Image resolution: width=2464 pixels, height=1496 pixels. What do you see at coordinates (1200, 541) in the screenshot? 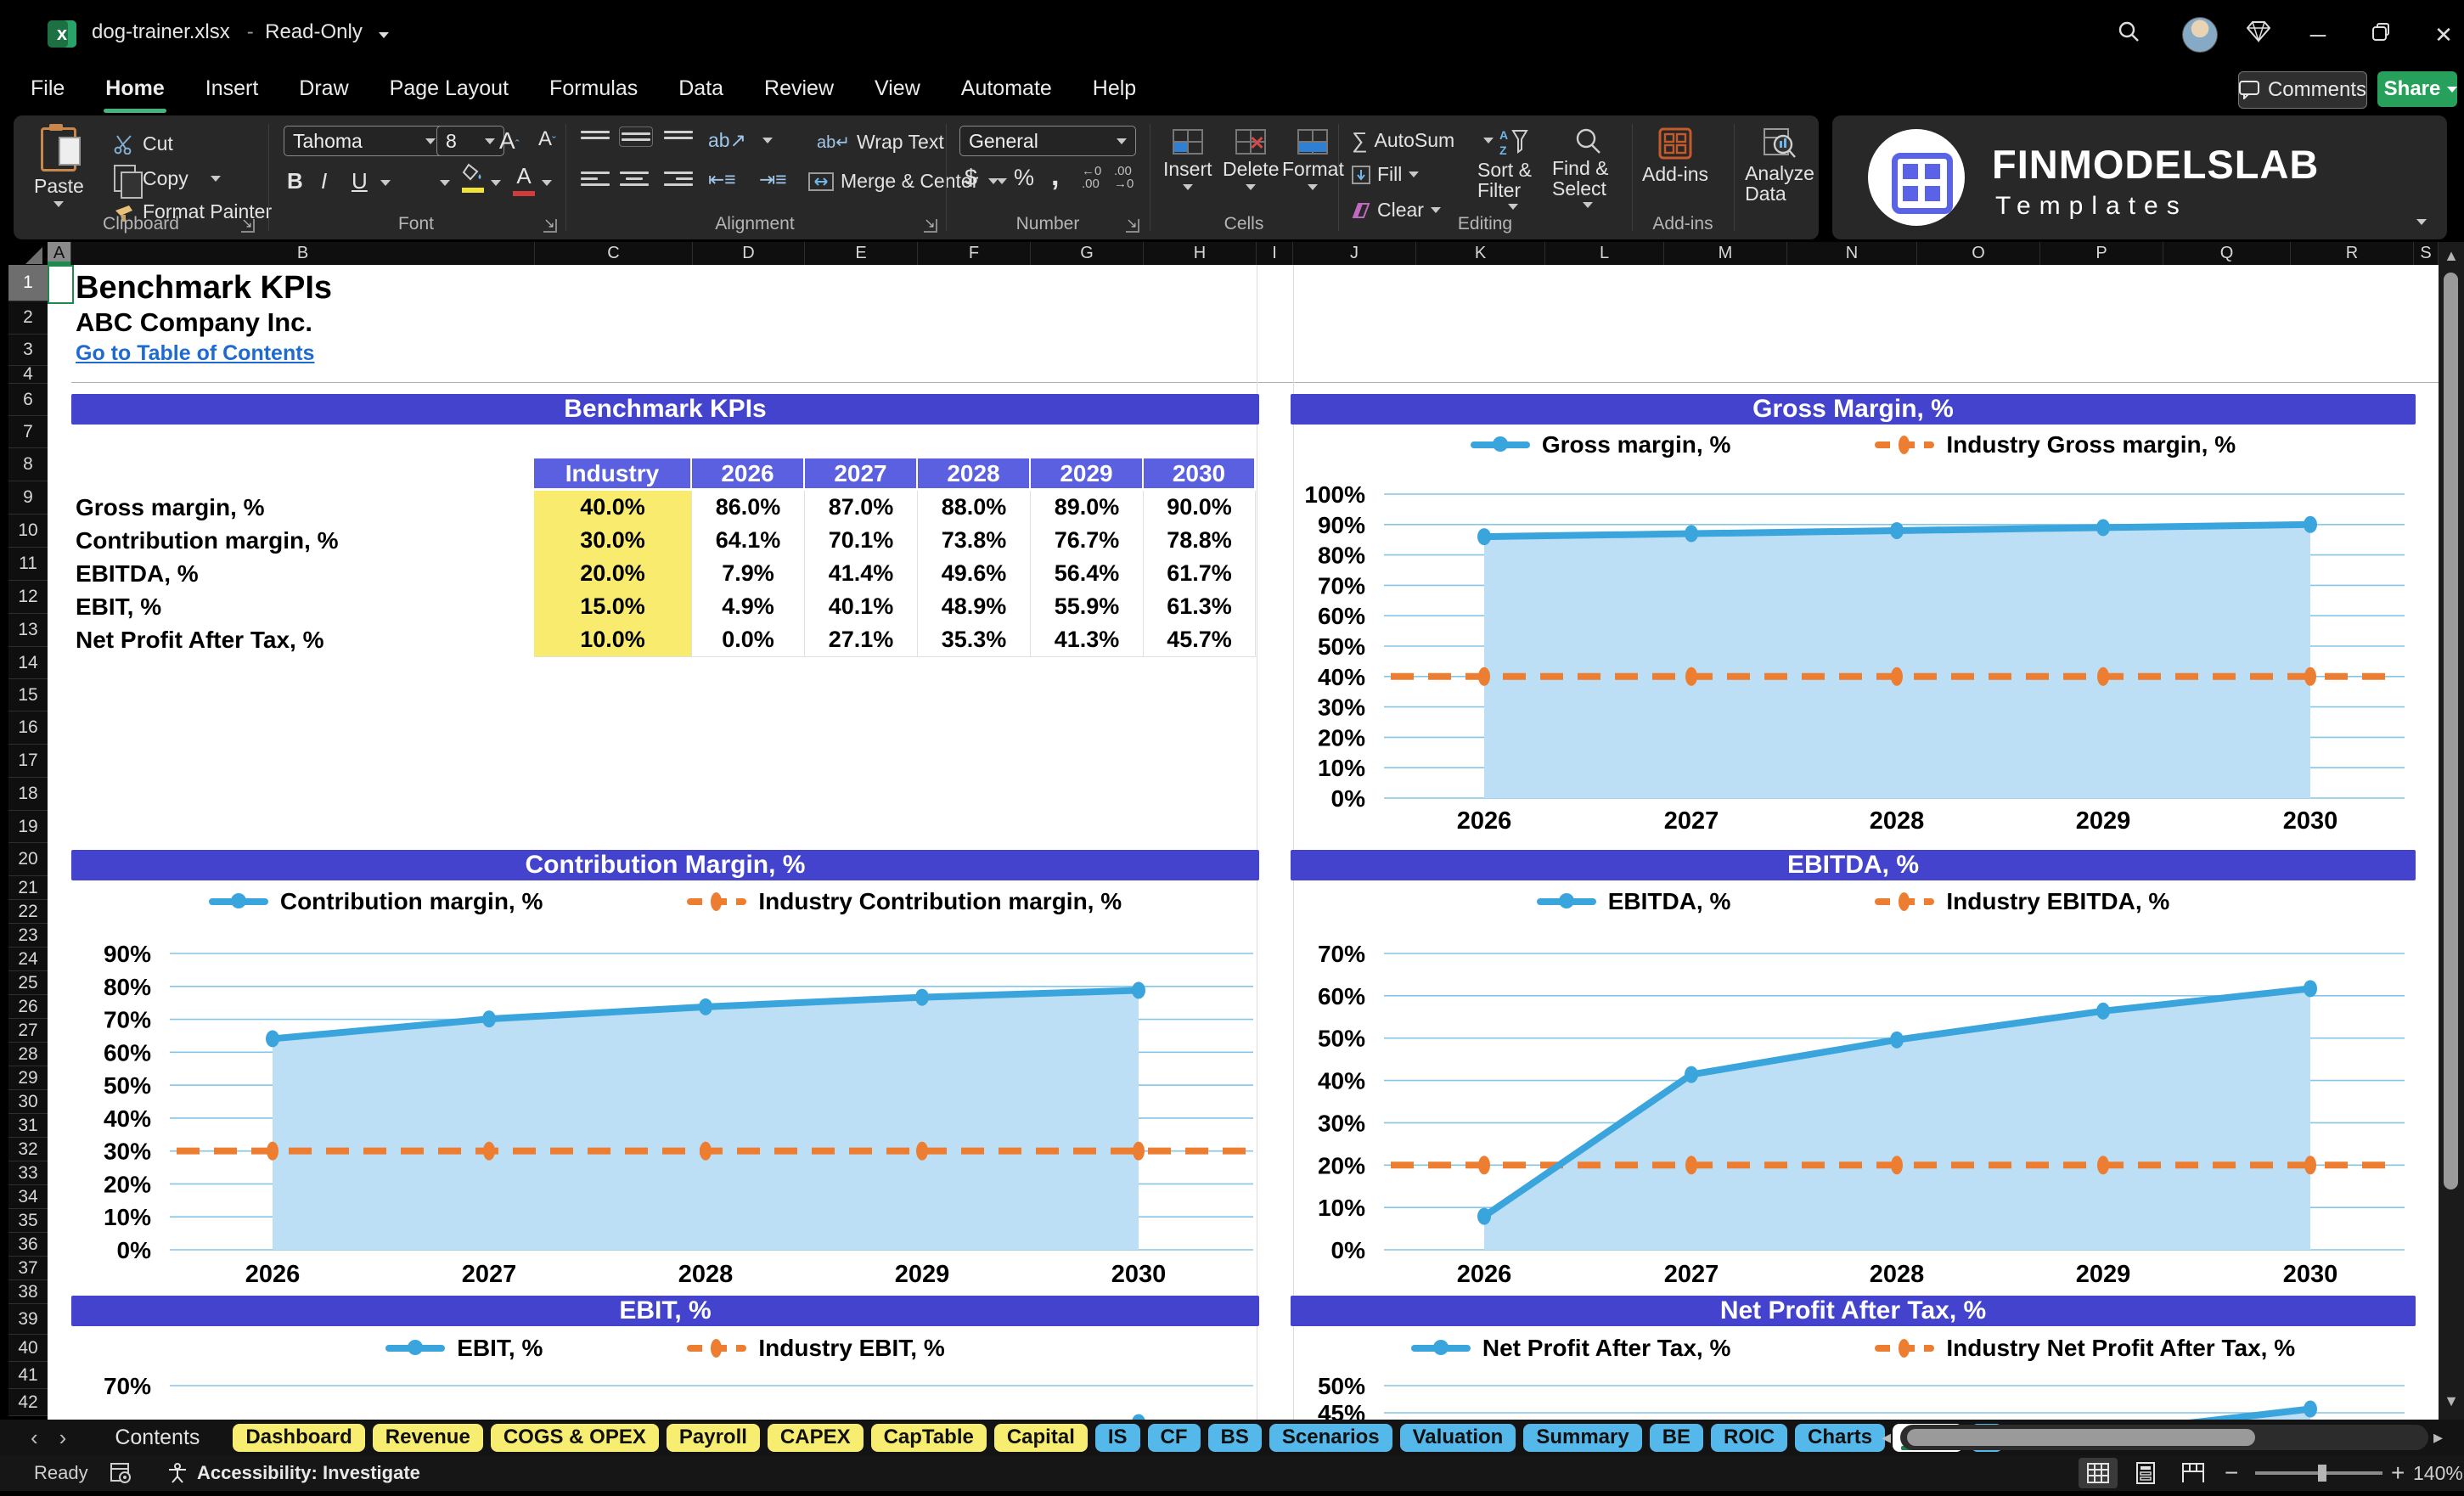
I see `kpi-cell: 78.8%` at bounding box center [1200, 541].